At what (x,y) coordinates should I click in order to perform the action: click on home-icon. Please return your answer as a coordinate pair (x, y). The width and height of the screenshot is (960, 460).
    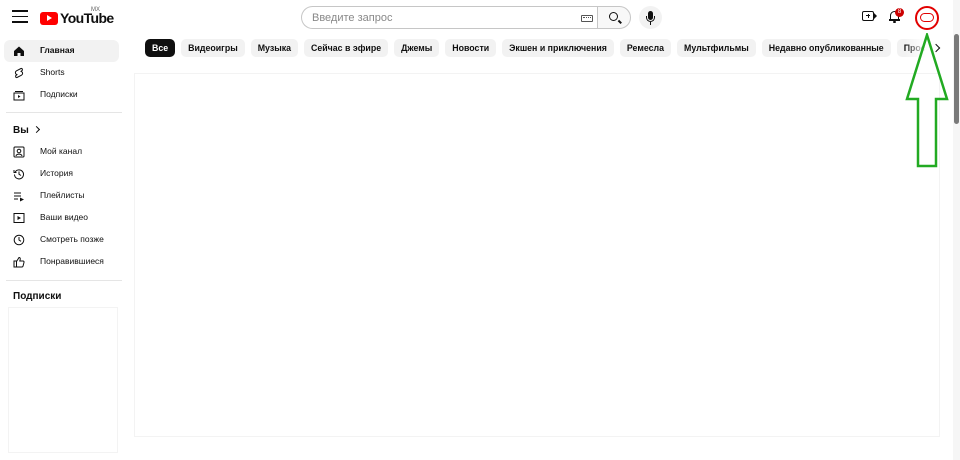
    Looking at the image, I should click on (19, 51).